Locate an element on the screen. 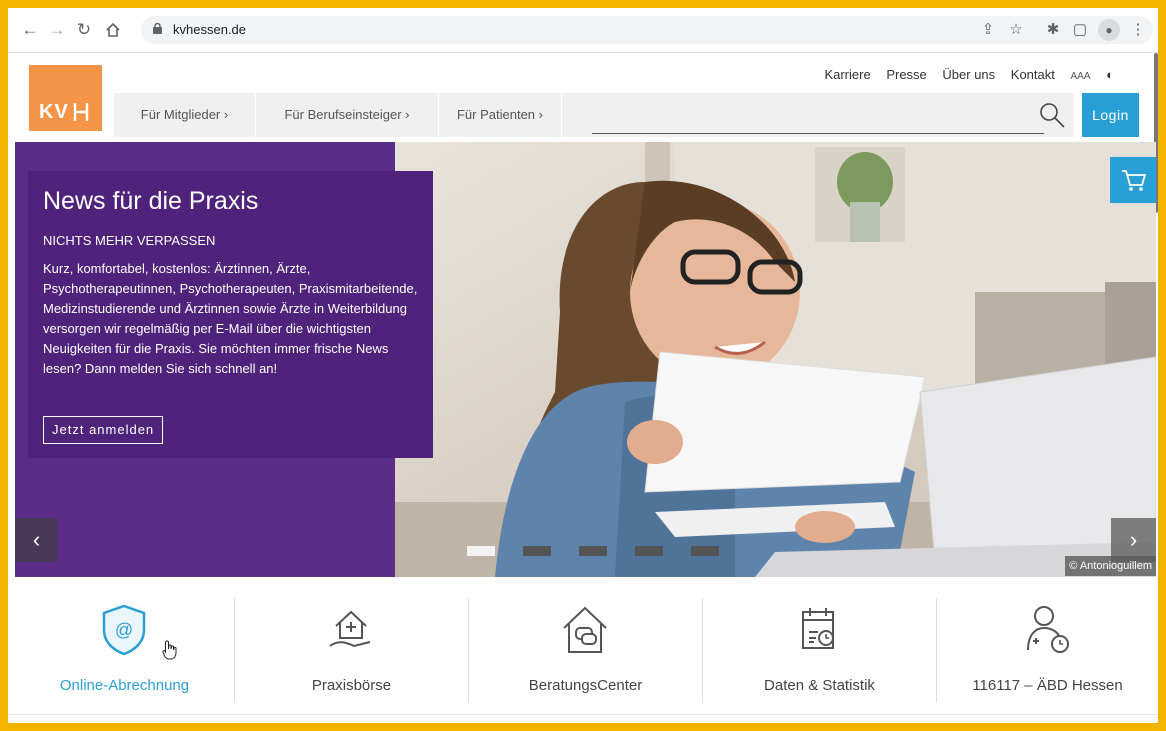 Image resolution: width=1166 pixels, height=731 pixels. home-icon is located at coordinates (113, 30).